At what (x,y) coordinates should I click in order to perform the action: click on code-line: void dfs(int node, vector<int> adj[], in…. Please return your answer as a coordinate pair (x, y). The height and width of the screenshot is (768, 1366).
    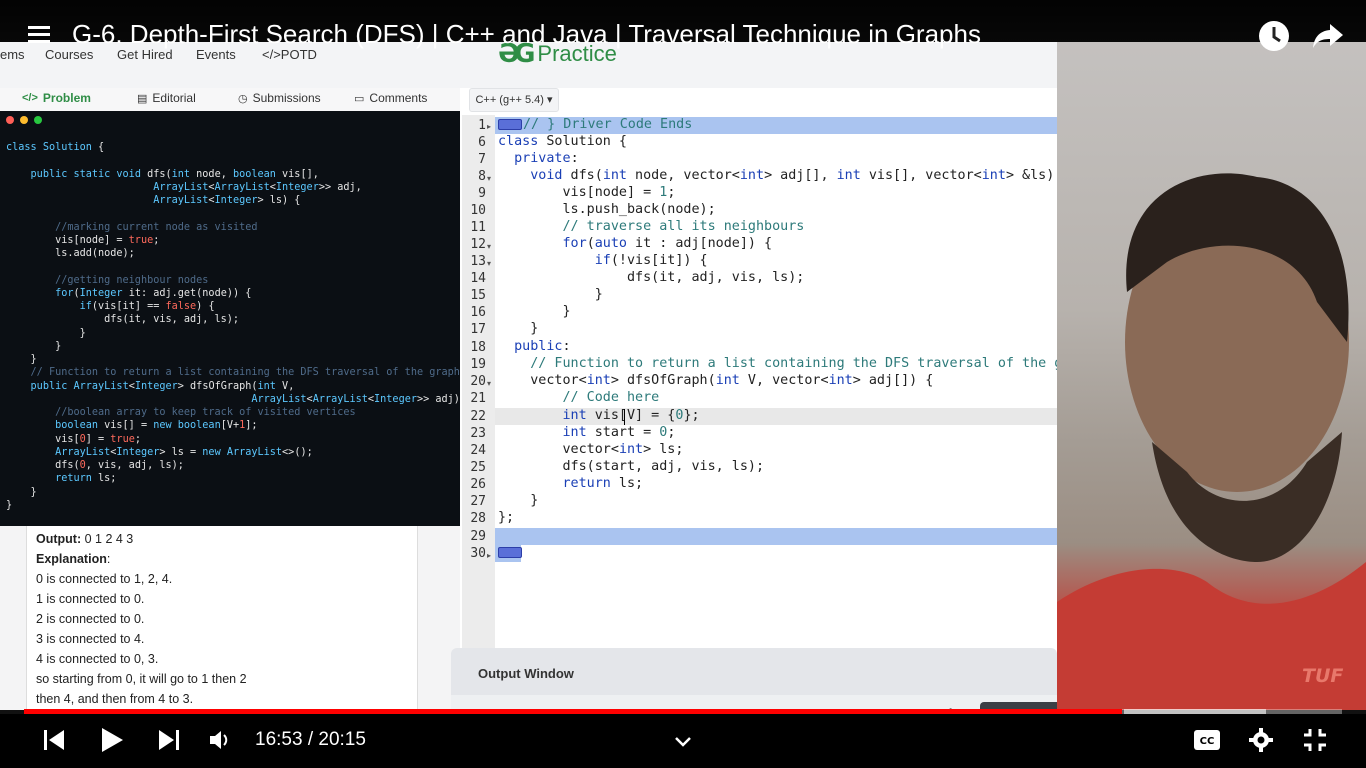
    Looking at the image, I should click on (800, 175).